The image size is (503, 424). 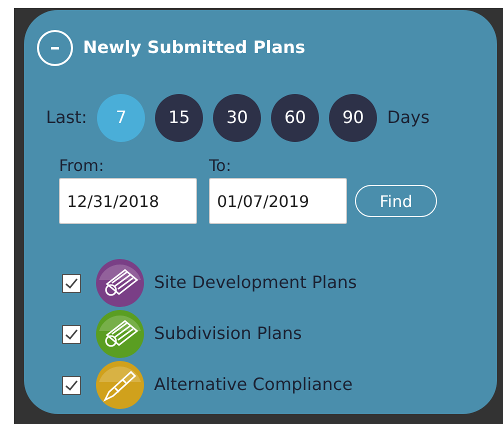 I want to click on find-button: Find, so click(x=396, y=201).